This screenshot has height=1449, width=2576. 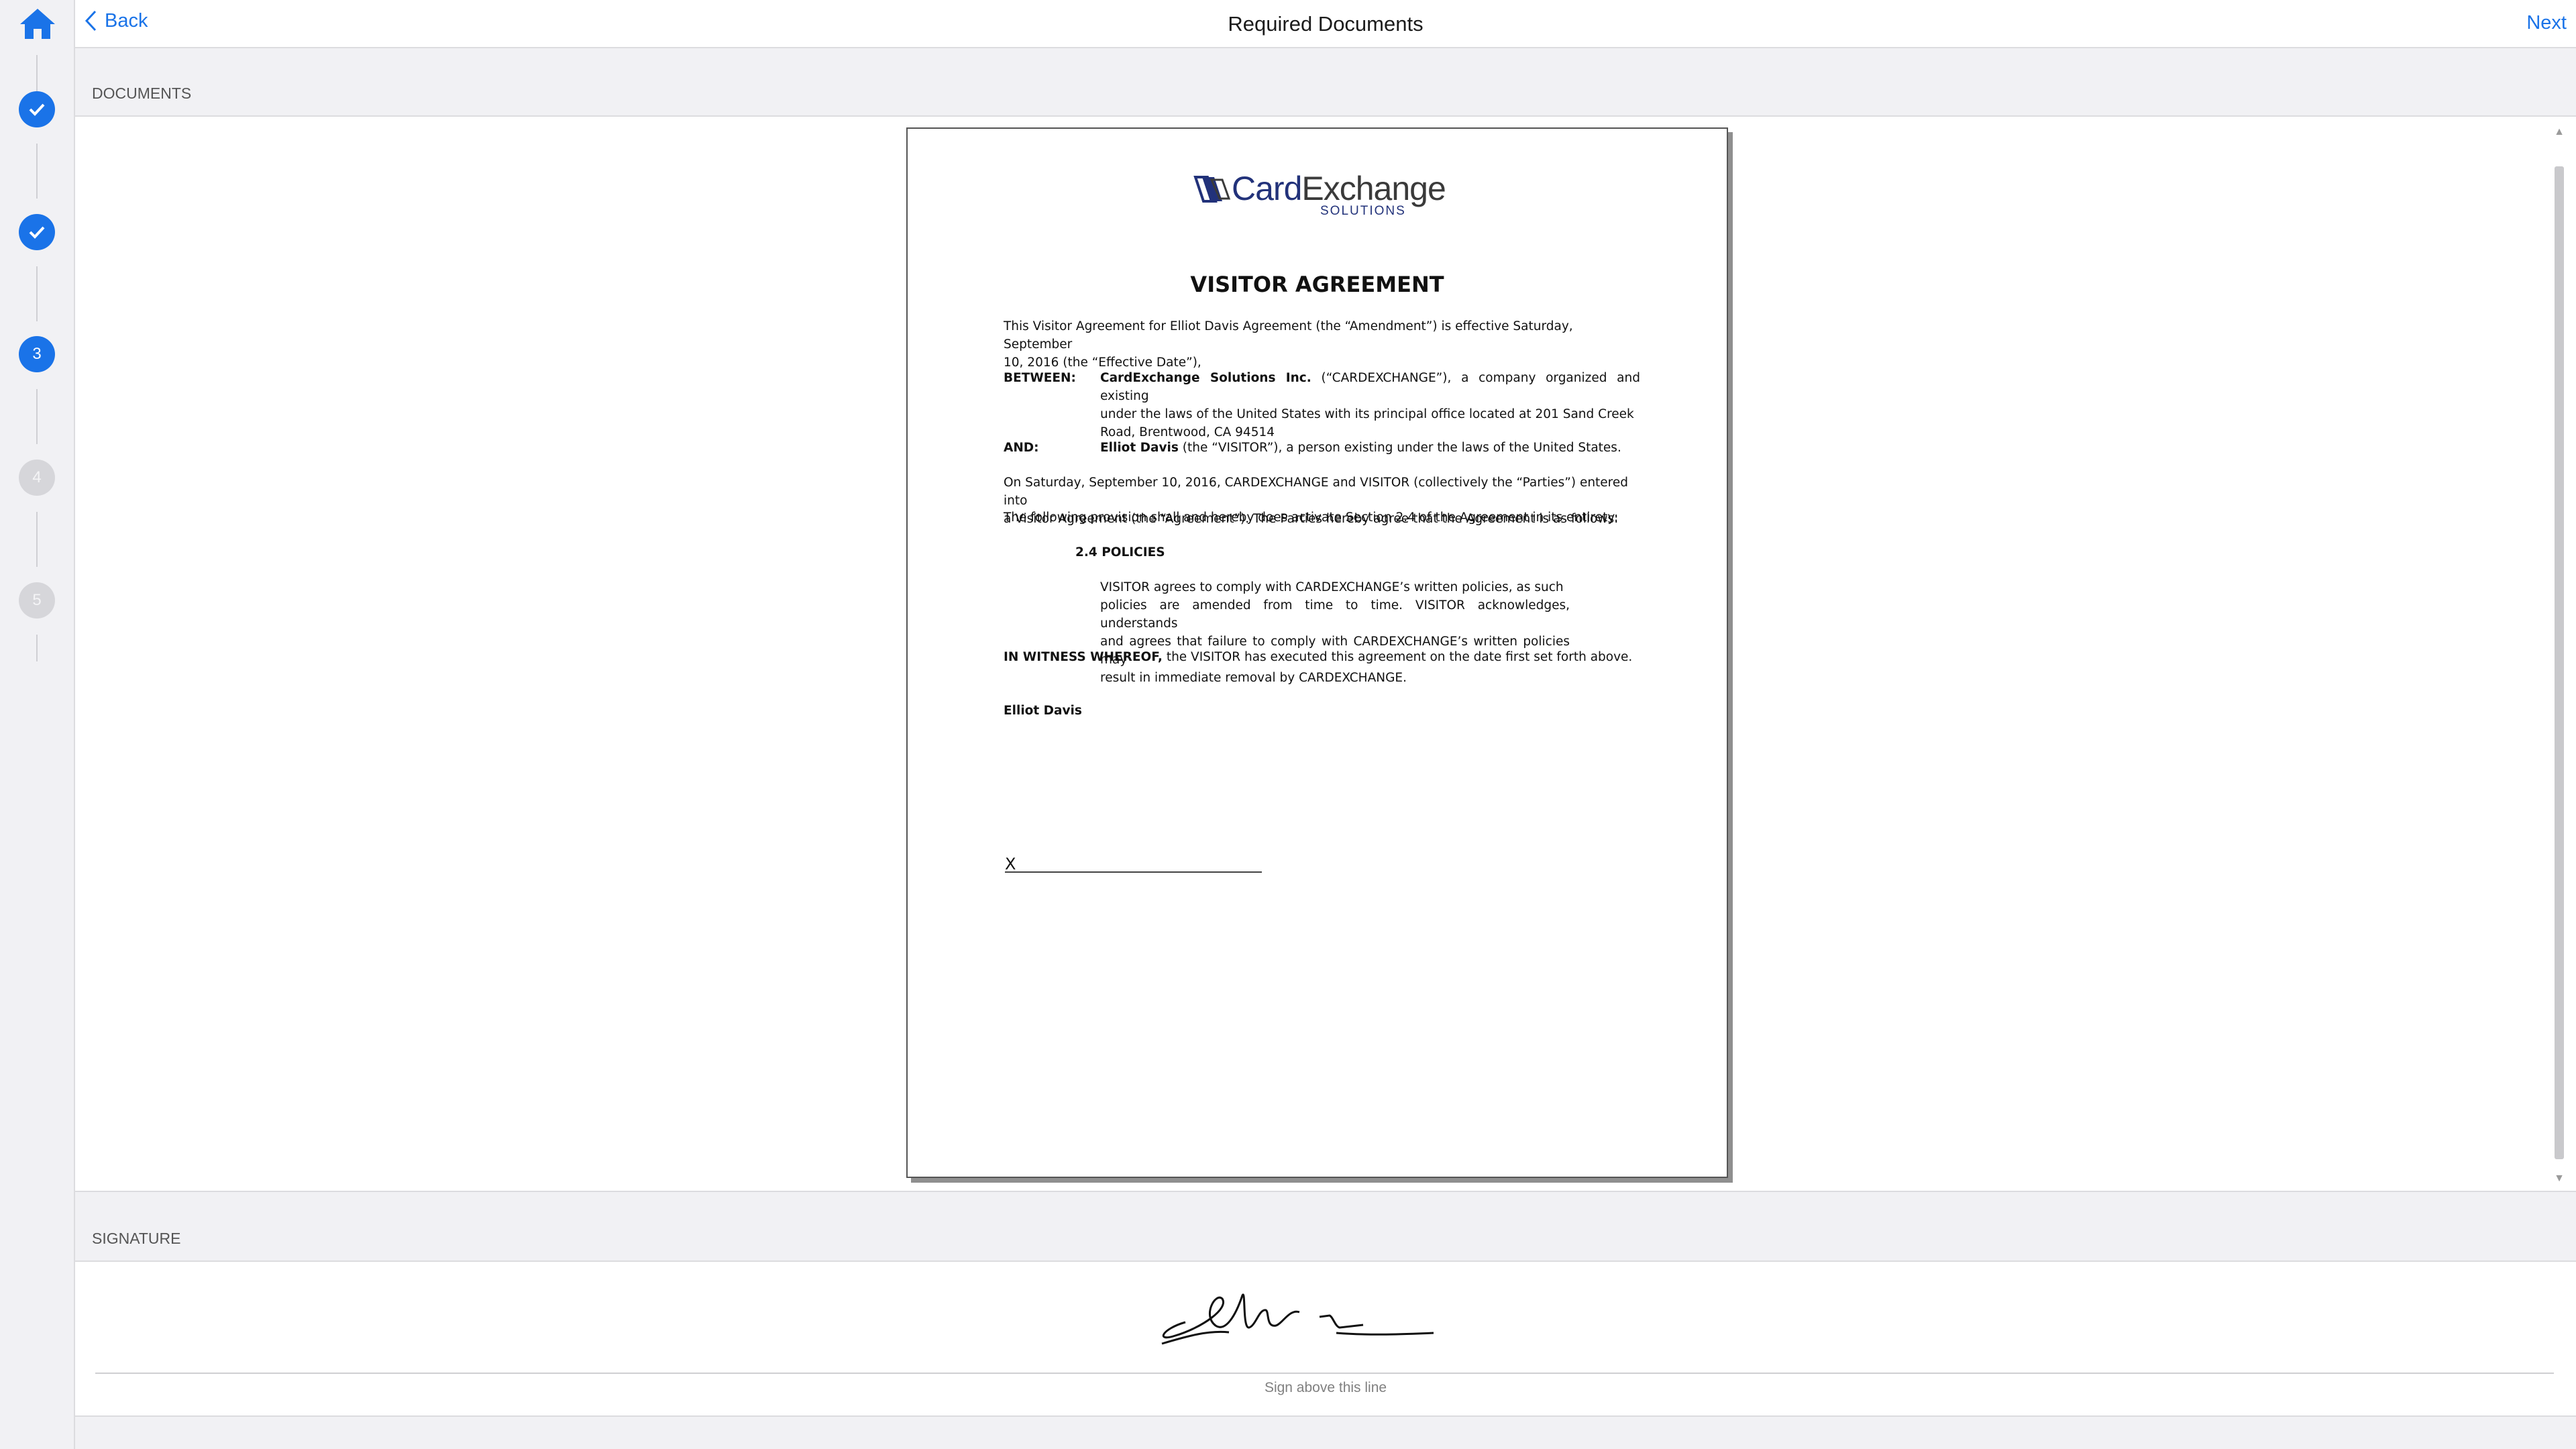 What do you see at coordinates (1325, 1387) in the screenshot?
I see `sign-hint-text: Sign above this line` at bounding box center [1325, 1387].